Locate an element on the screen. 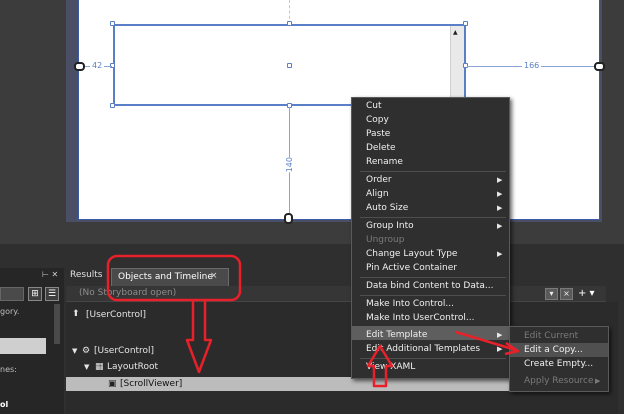 The image size is (624, 414). annotation-up-arrow is located at coordinates (380, 366).